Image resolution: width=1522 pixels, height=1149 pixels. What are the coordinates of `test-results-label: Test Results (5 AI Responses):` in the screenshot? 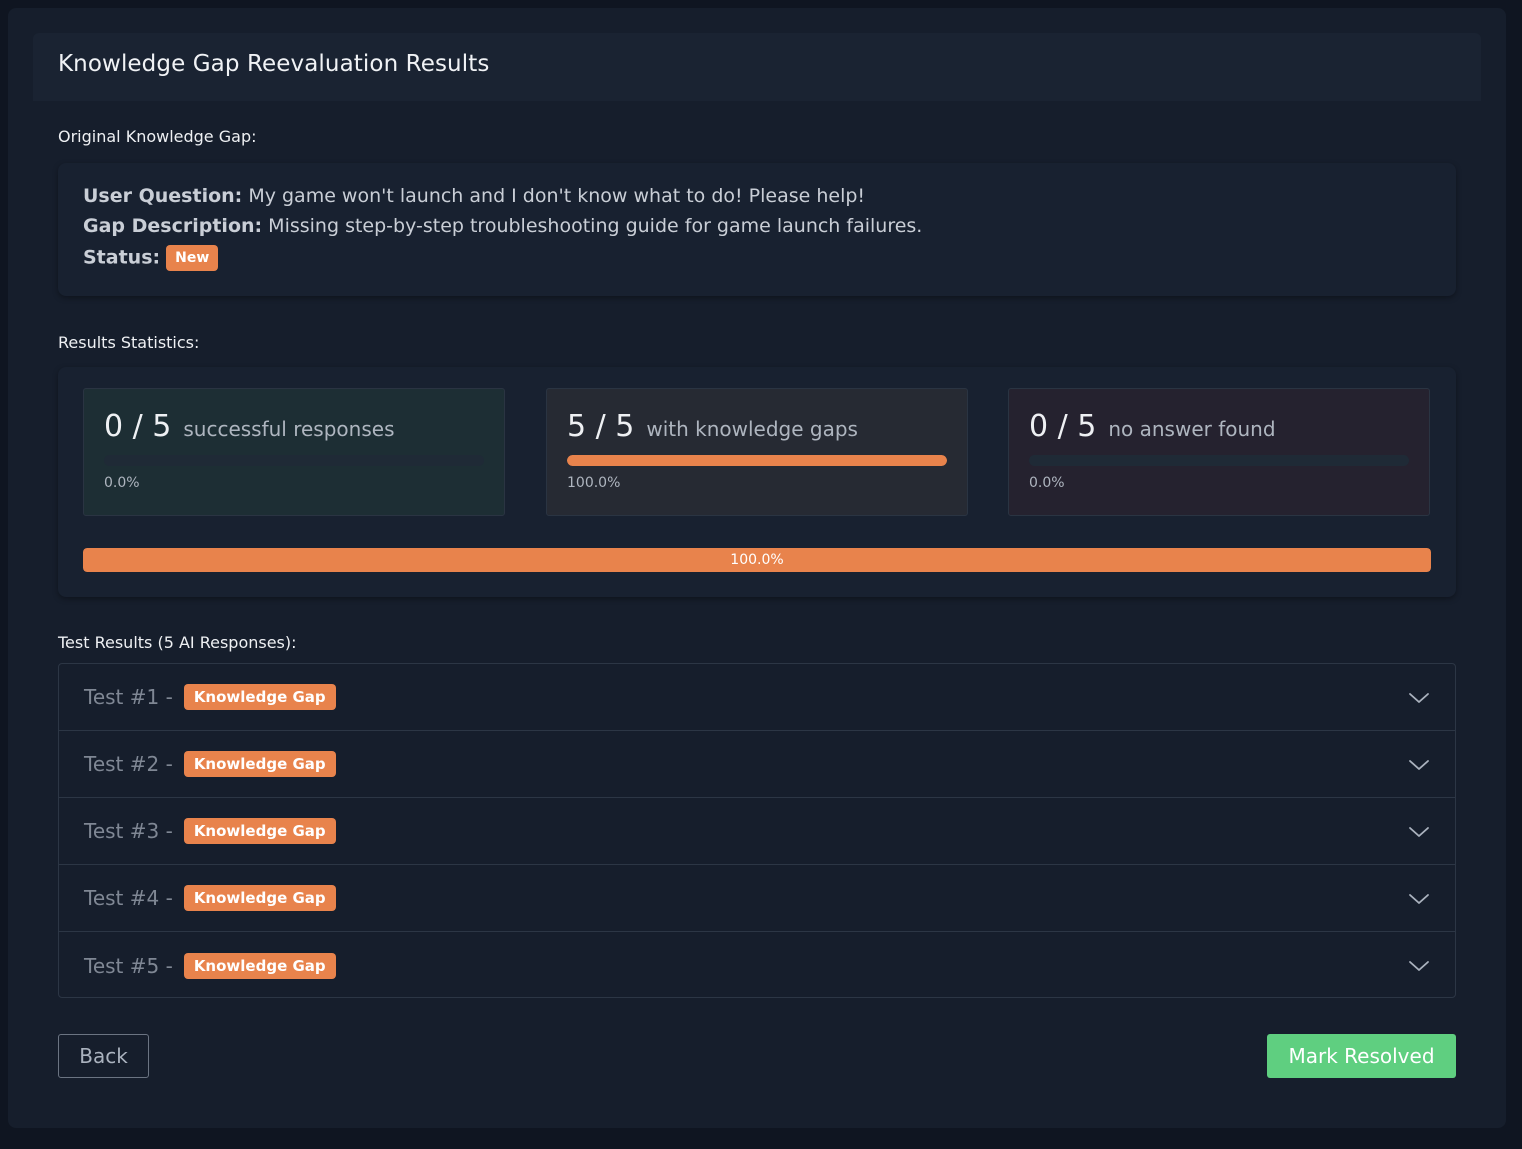 It's located at (177, 642).